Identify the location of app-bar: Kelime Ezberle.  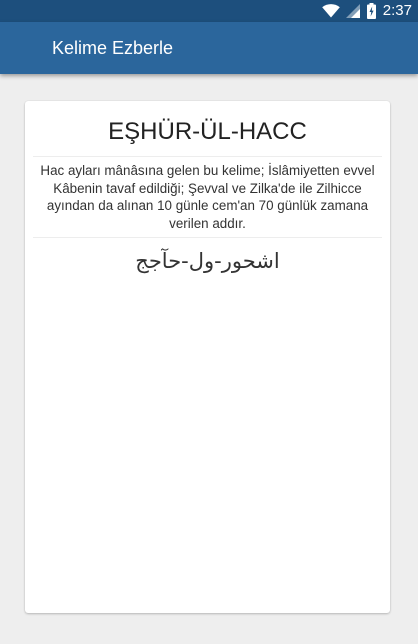
(209, 48).